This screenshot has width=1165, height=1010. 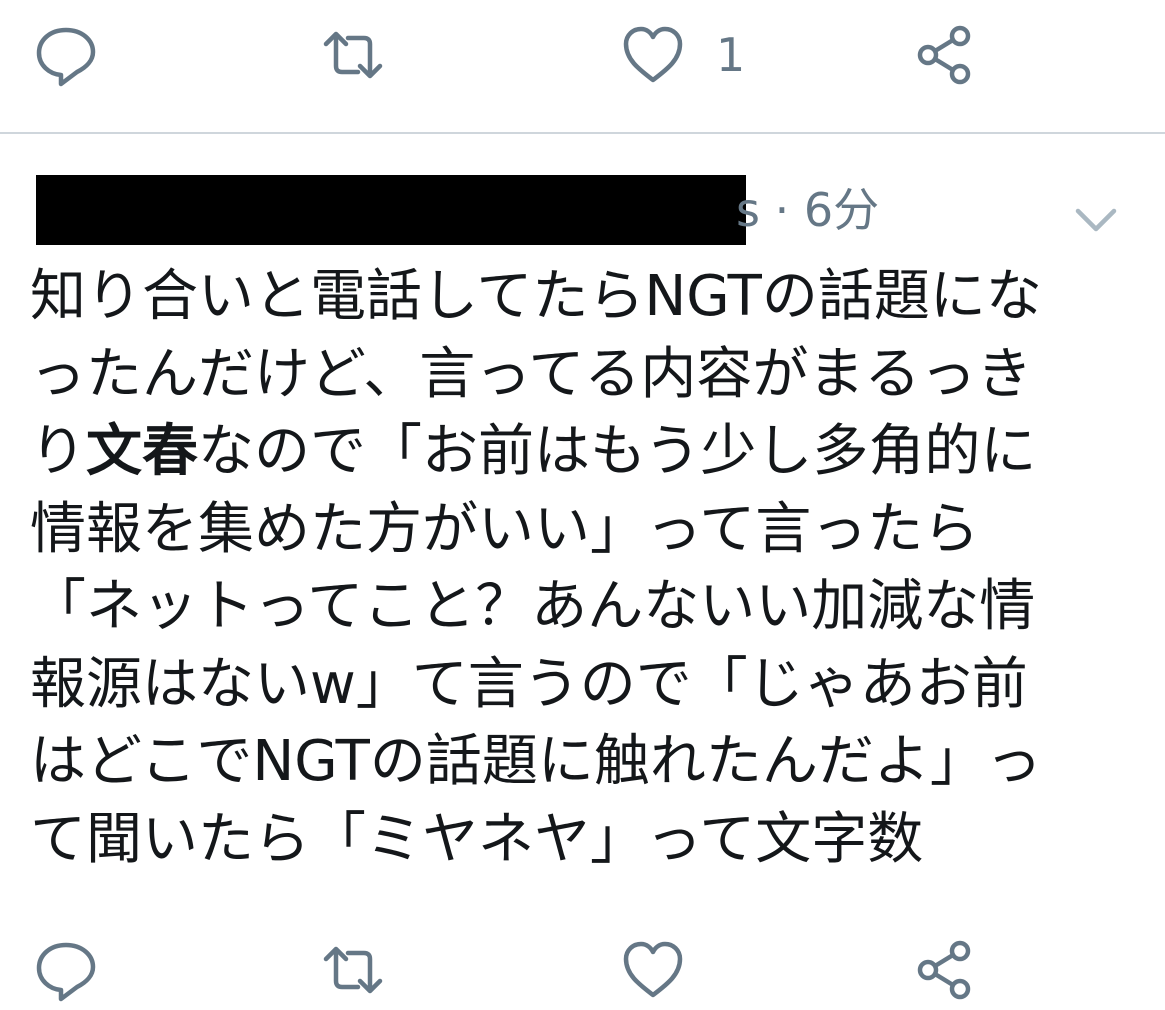 I want to click on like-count: 1, so click(x=731, y=55).